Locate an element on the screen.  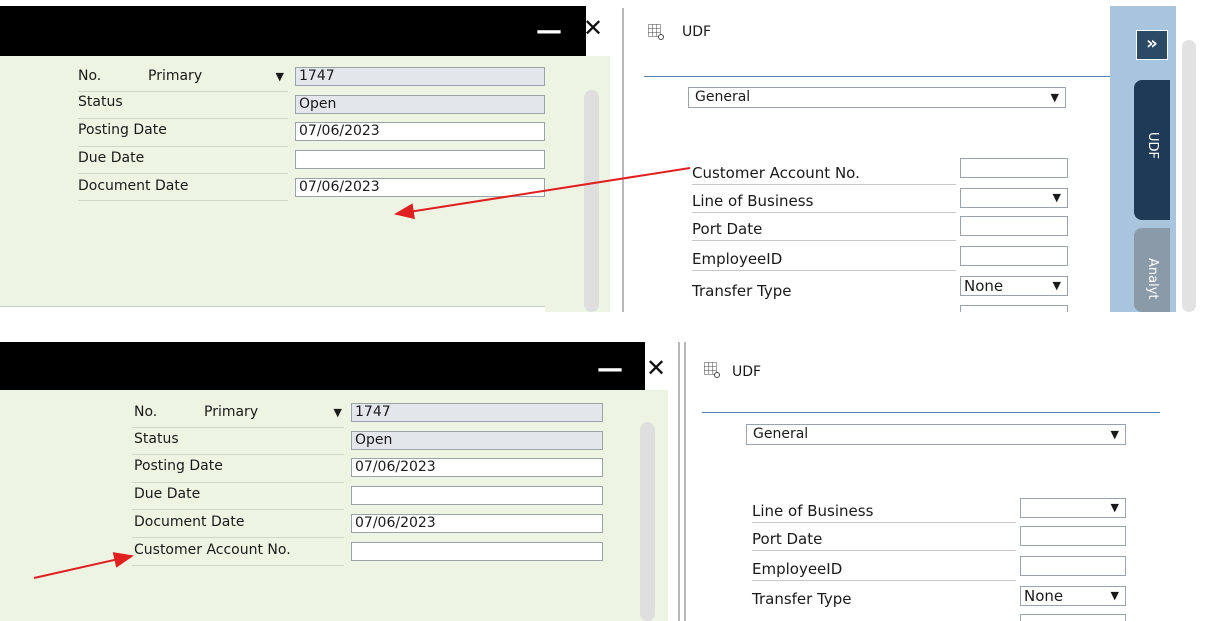
customer-account-label: Customer Account No. is located at coordinates (212, 550).